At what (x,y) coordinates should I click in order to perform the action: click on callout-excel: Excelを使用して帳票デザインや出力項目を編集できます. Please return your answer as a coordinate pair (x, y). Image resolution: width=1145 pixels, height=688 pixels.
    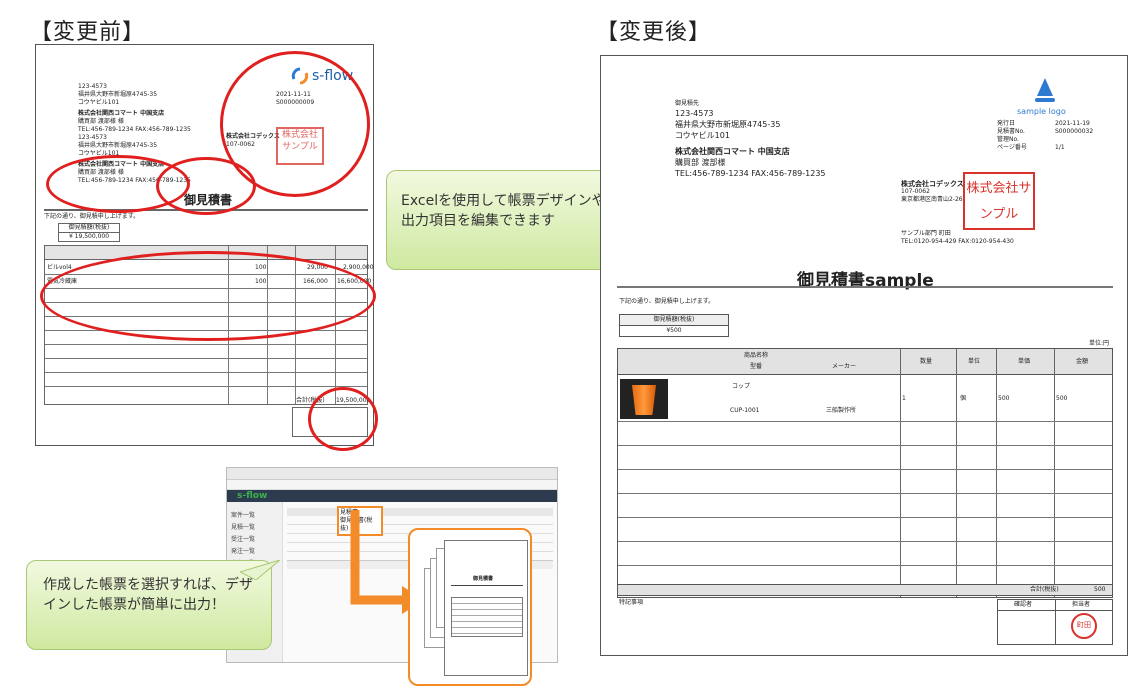
    Looking at the image, I should click on (502, 220).